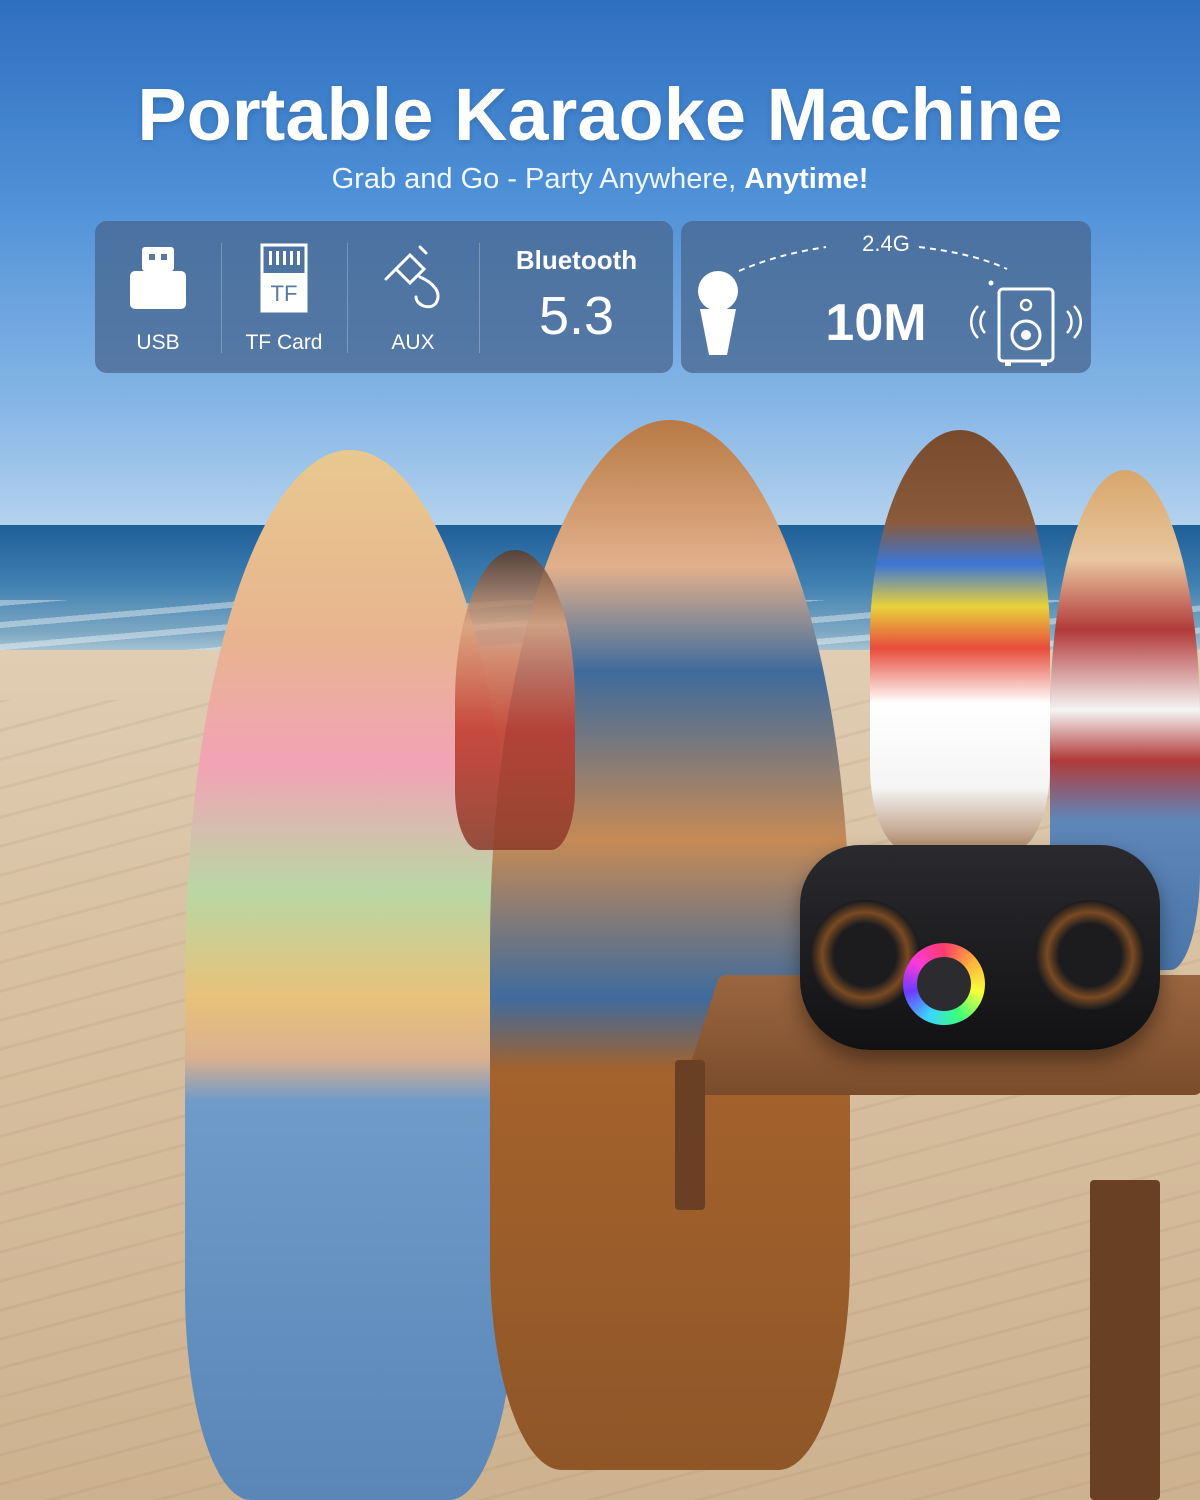 The image size is (1200, 1500). I want to click on speaker-icon, so click(1026, 323).